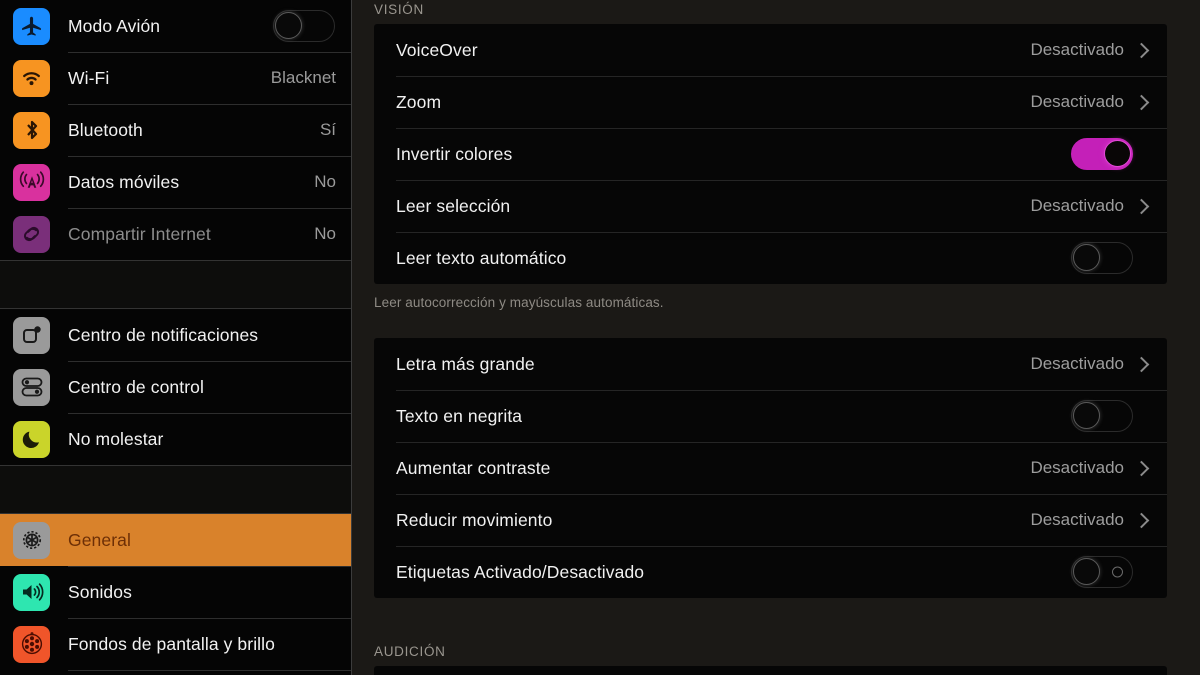 Image resolution: width=1200 pixels, height=675 pixels. Describe the element at coordinates (770, 572) in the screenshot. I see `row-on-off-labels: Etiquetas Activado/Desactivado` at that location.